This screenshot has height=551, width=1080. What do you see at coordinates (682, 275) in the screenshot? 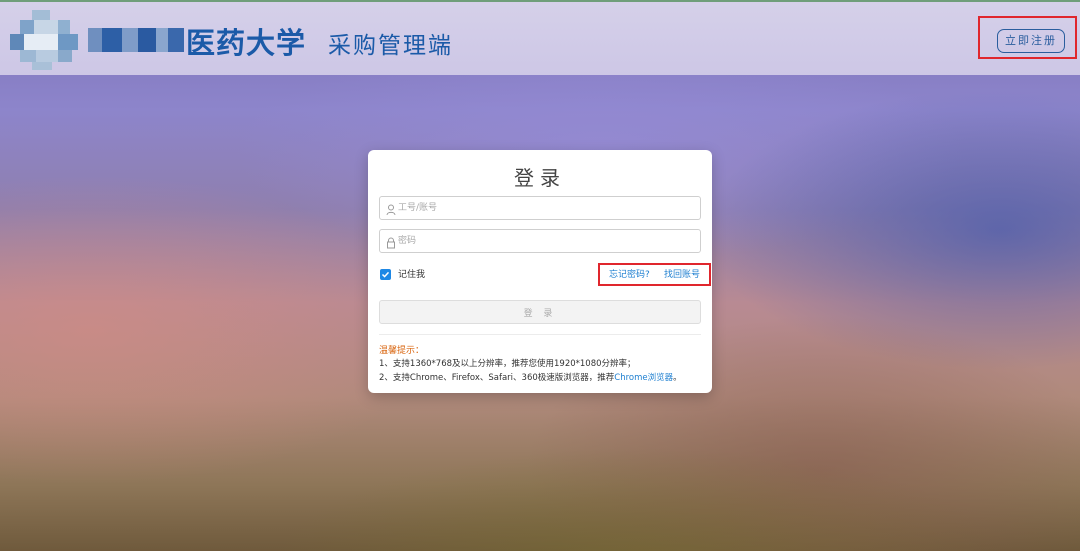
I see `find-account-link: 找回账号` at bounding box center [682, 275].